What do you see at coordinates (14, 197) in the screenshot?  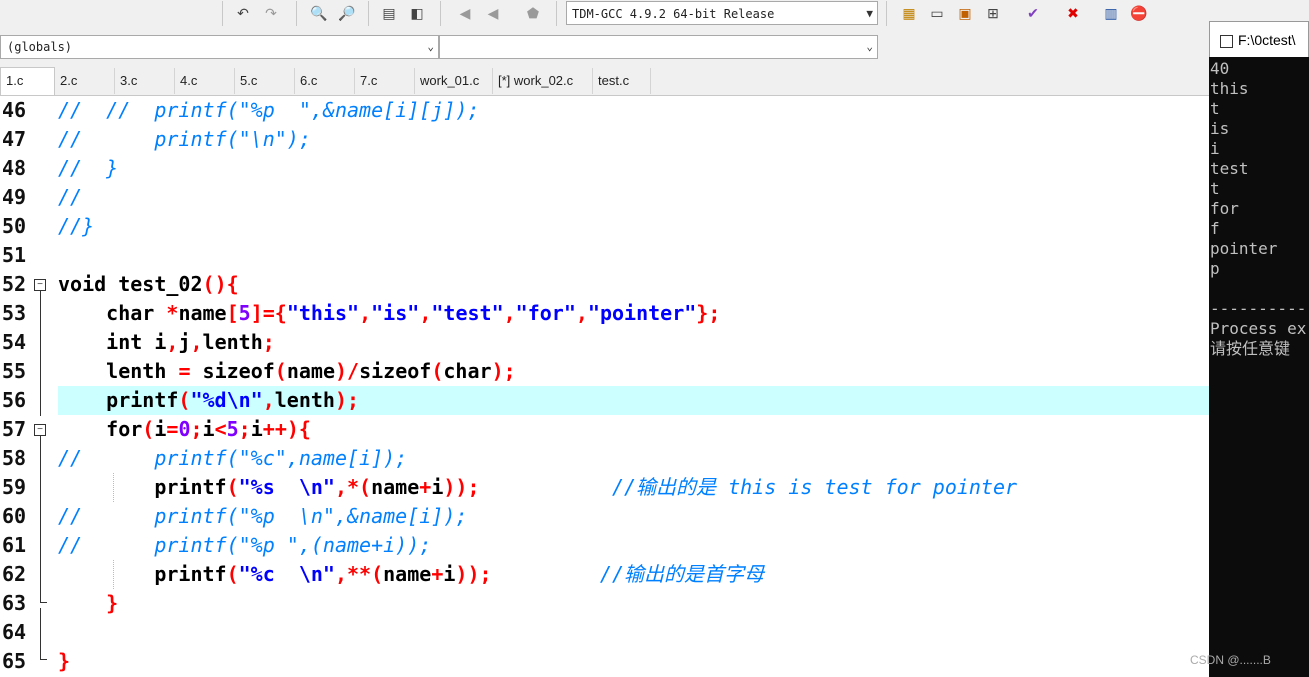 I see `line-number: 49` at bounding box center [14, 197].